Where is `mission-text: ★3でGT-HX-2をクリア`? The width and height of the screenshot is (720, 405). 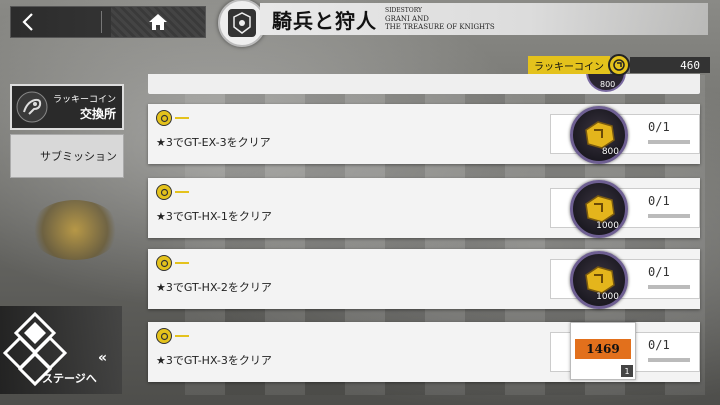
mission-text: ★3でGT-HX-2をクリア is located at coordinates (214, 287).